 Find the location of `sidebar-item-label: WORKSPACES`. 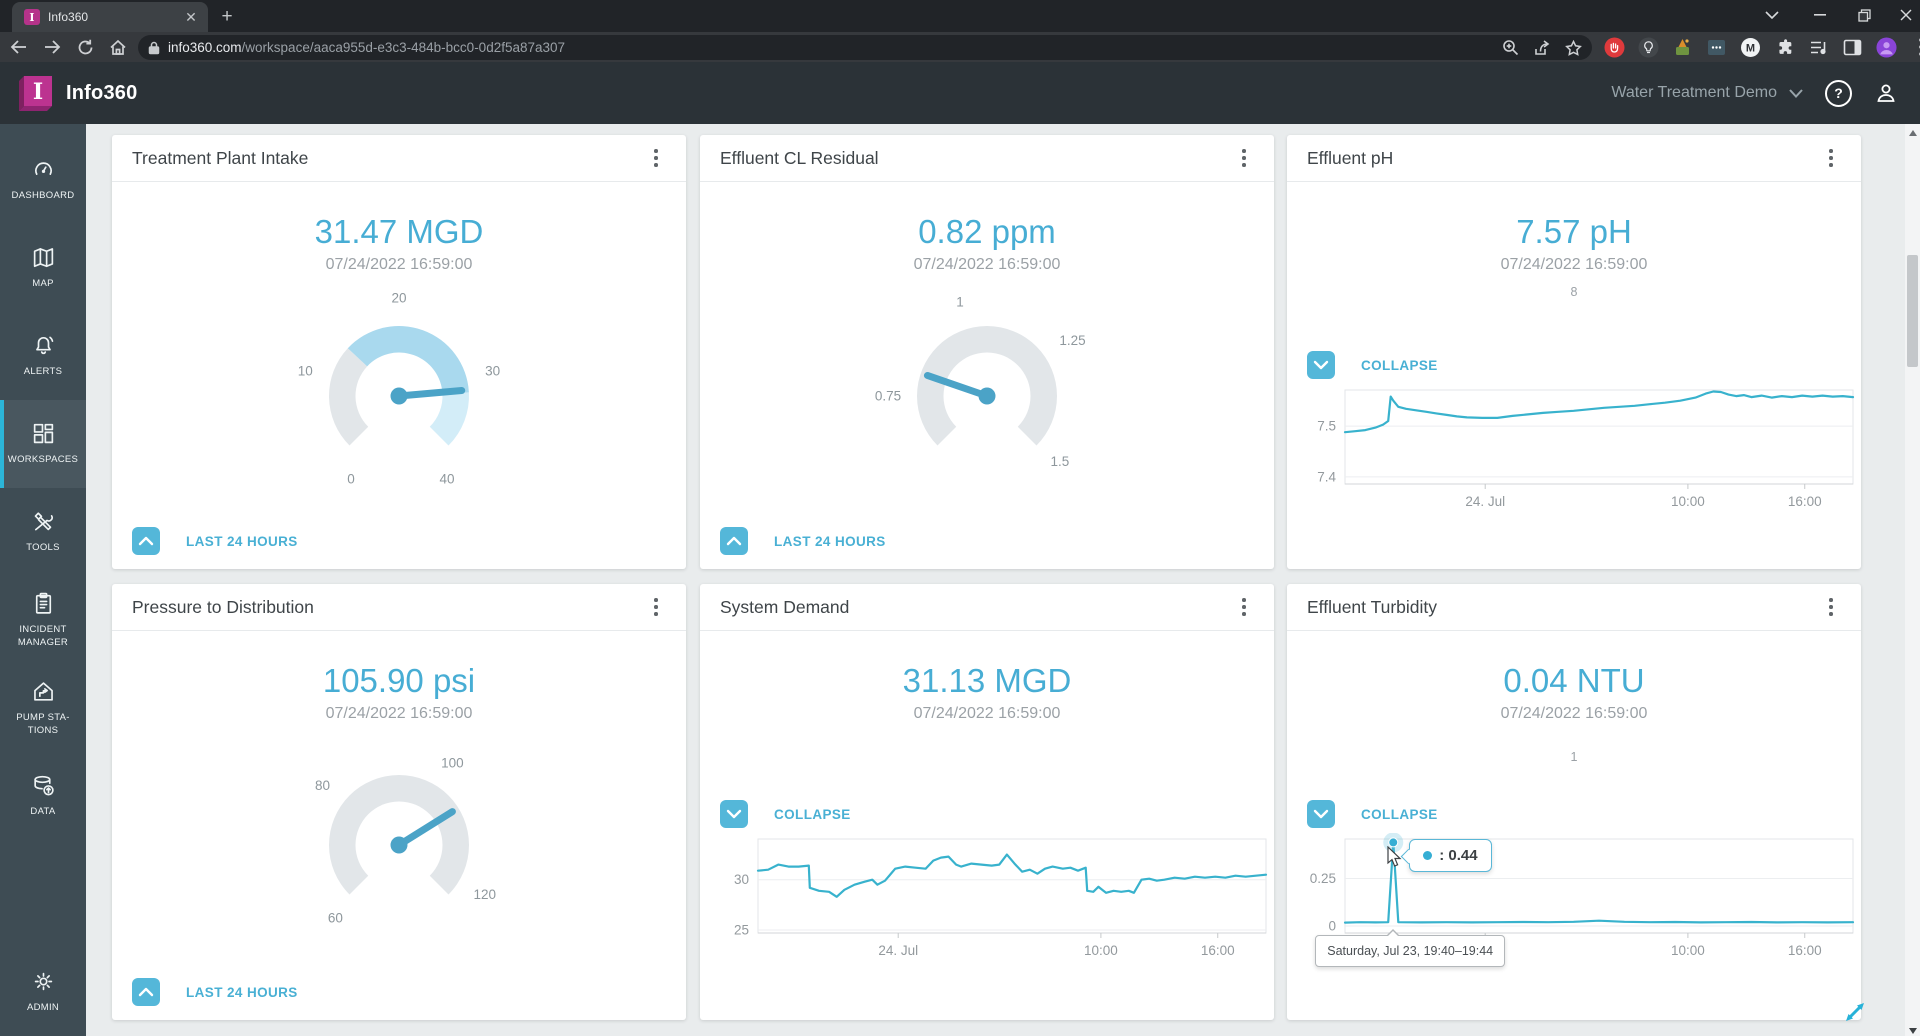

sidebar-item-label: WORKSPACES is located at coordinates (43, 460).